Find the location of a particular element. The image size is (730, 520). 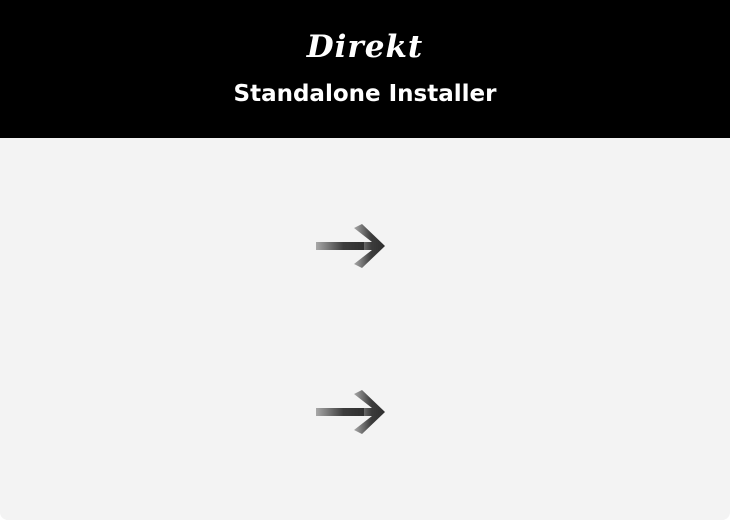

page-title: Standalone Installer is located at coordinates (365, 94).